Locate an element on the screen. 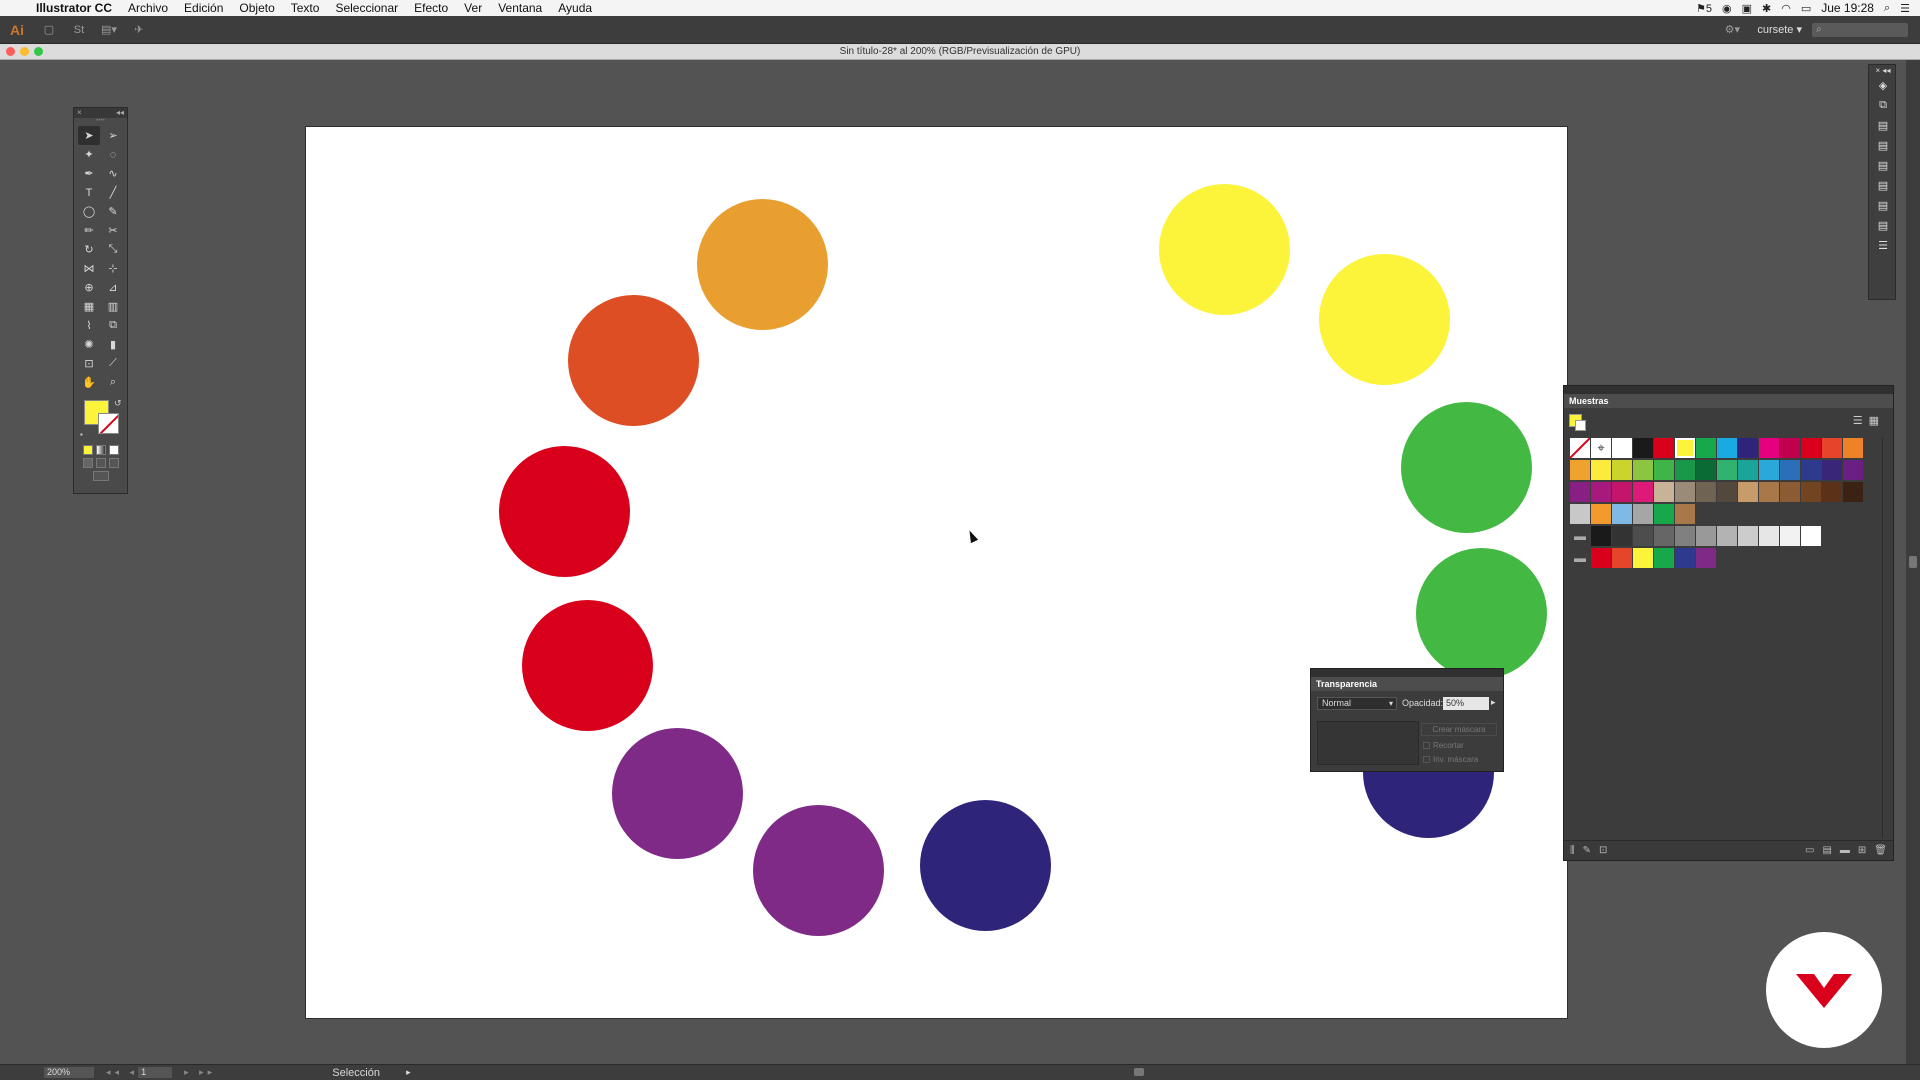  swap-fill-stroke-icon: ↺ is located at coordinates (118, 403).